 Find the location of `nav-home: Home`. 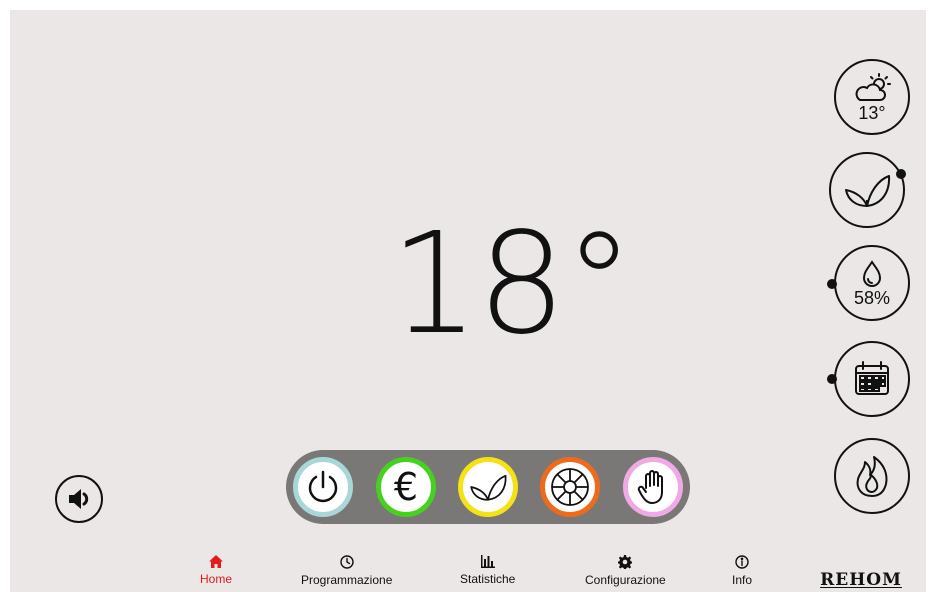

nav-home: Home is located at coordinates (216, 570).